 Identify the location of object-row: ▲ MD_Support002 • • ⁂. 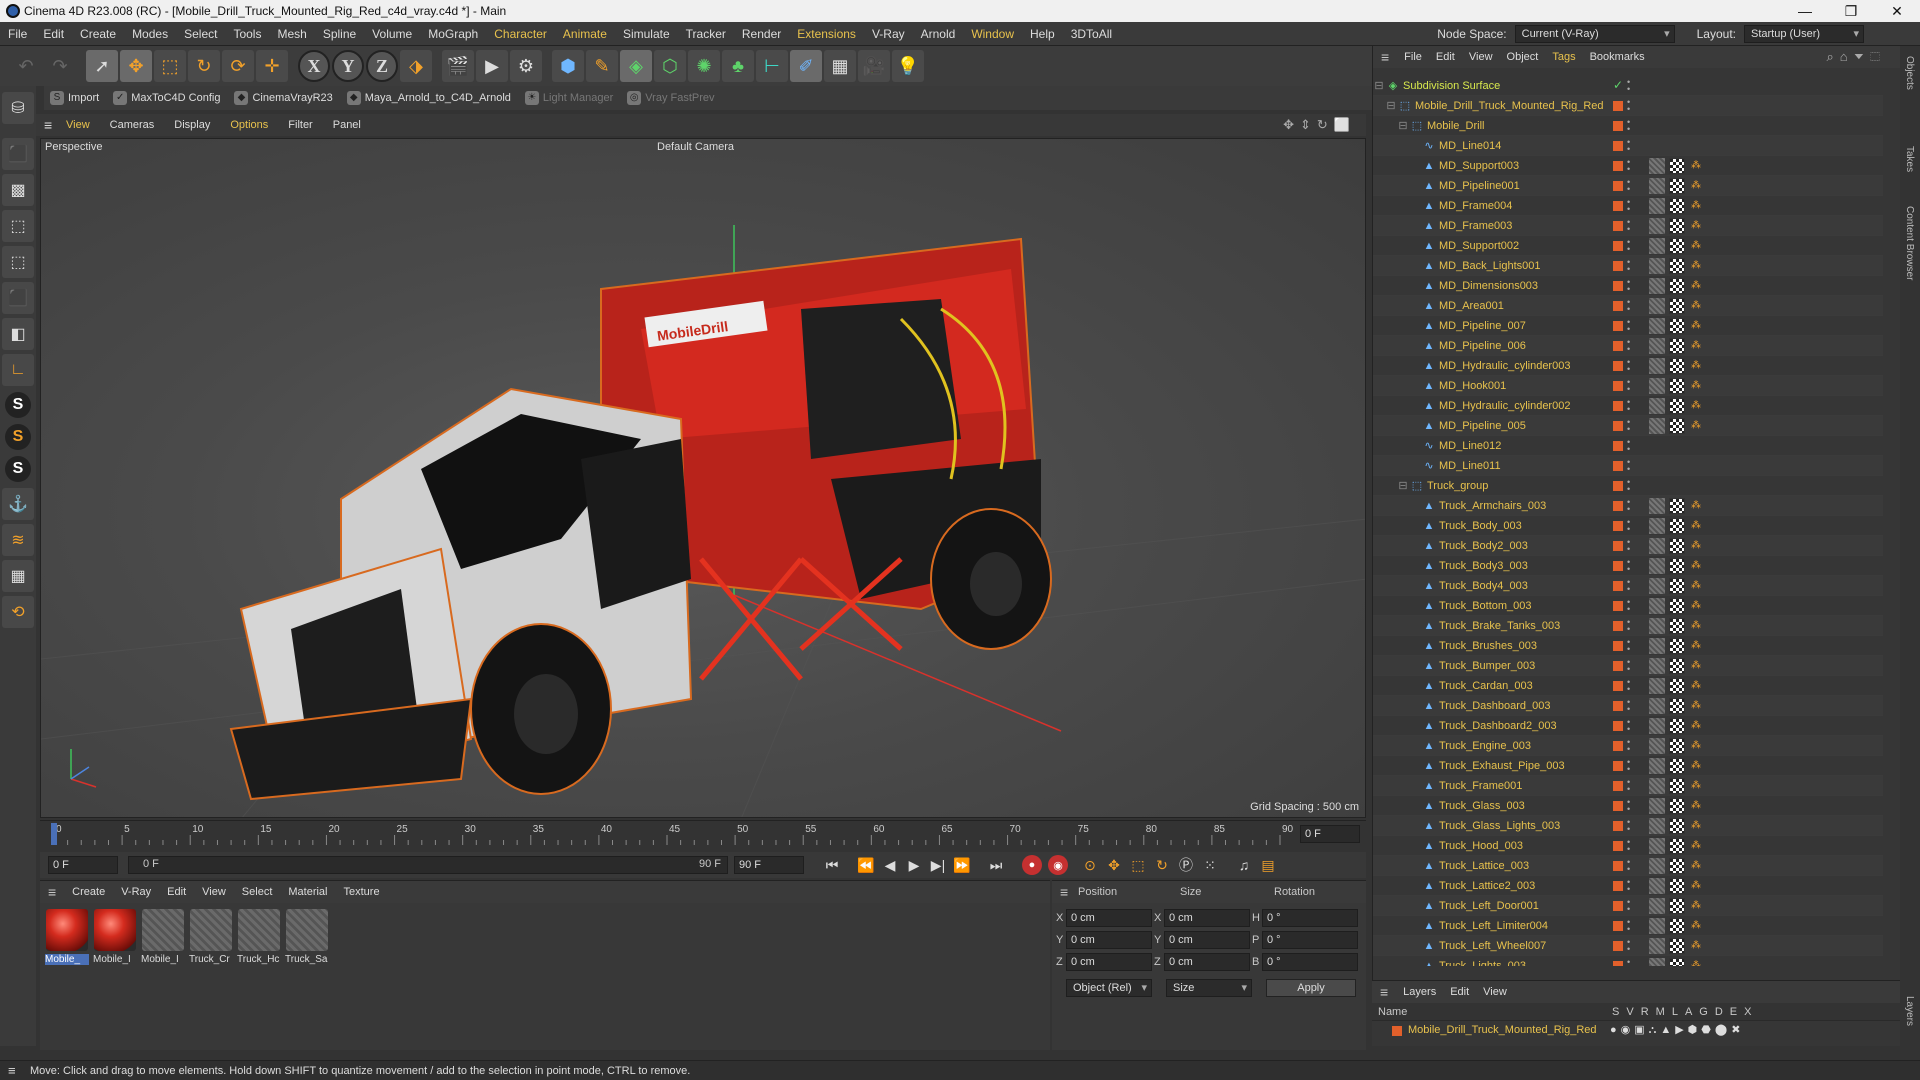
(1628, 246).